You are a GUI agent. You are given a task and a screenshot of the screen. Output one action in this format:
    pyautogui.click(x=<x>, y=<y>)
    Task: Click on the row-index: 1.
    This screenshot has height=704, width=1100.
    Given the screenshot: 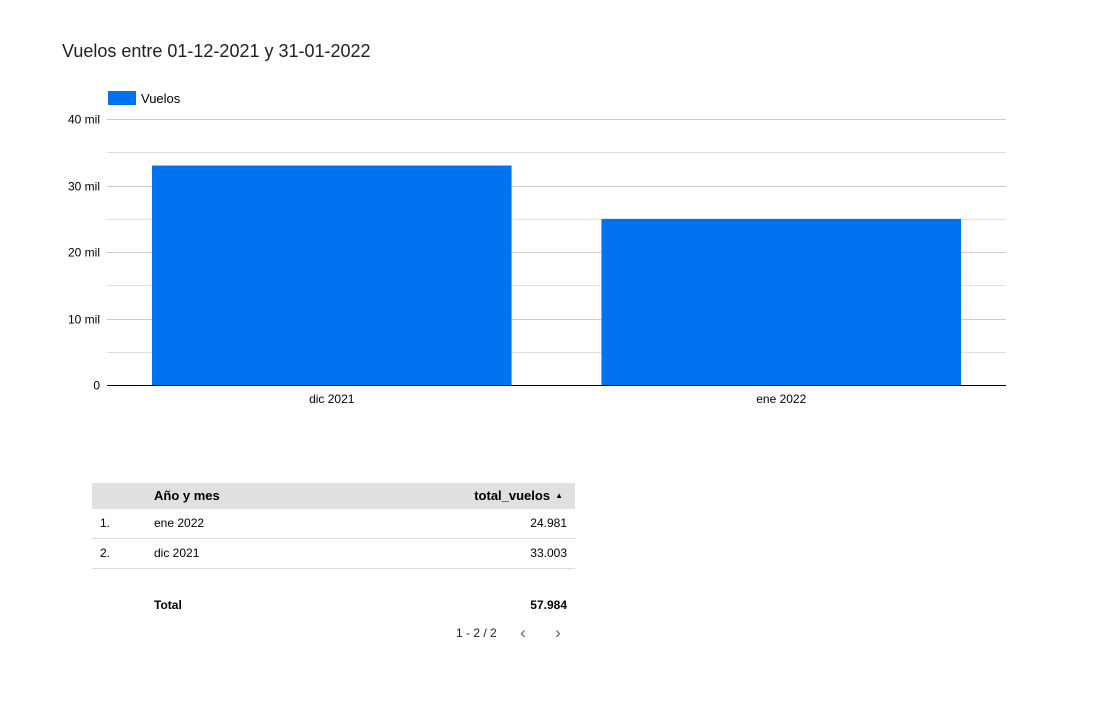 What is the action you would take?
    pyautogui.click(x=105, y=523)
    